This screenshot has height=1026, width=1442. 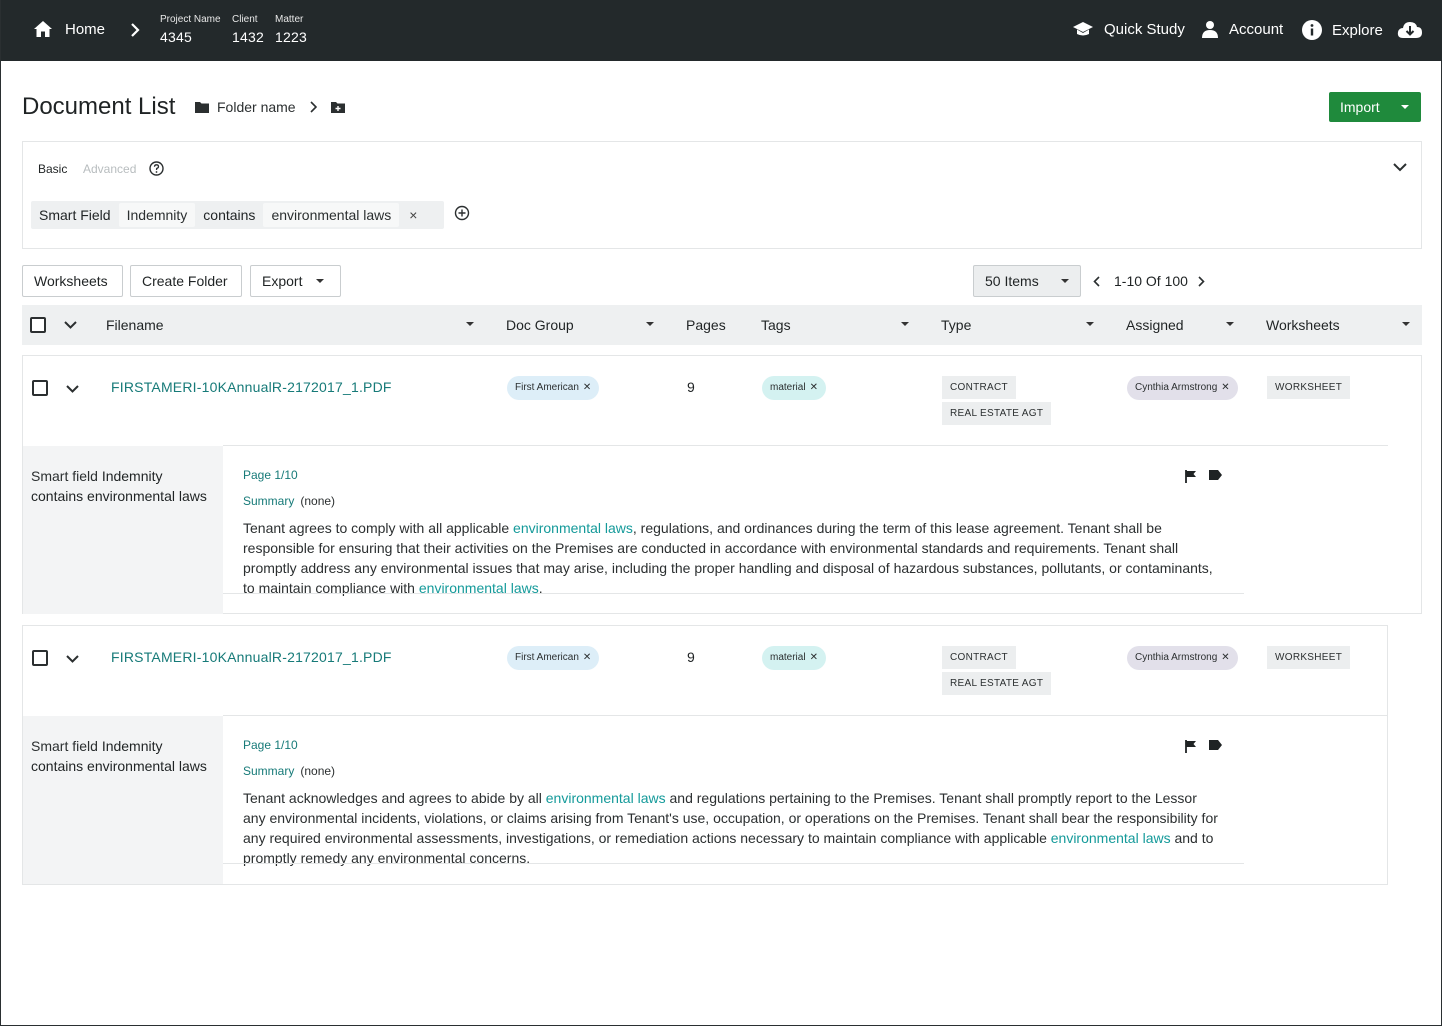 What do you see at coordinates (1096, 281) in the screenshot?
I see `chevron-left-icon` at bounding box center [1096, 281].